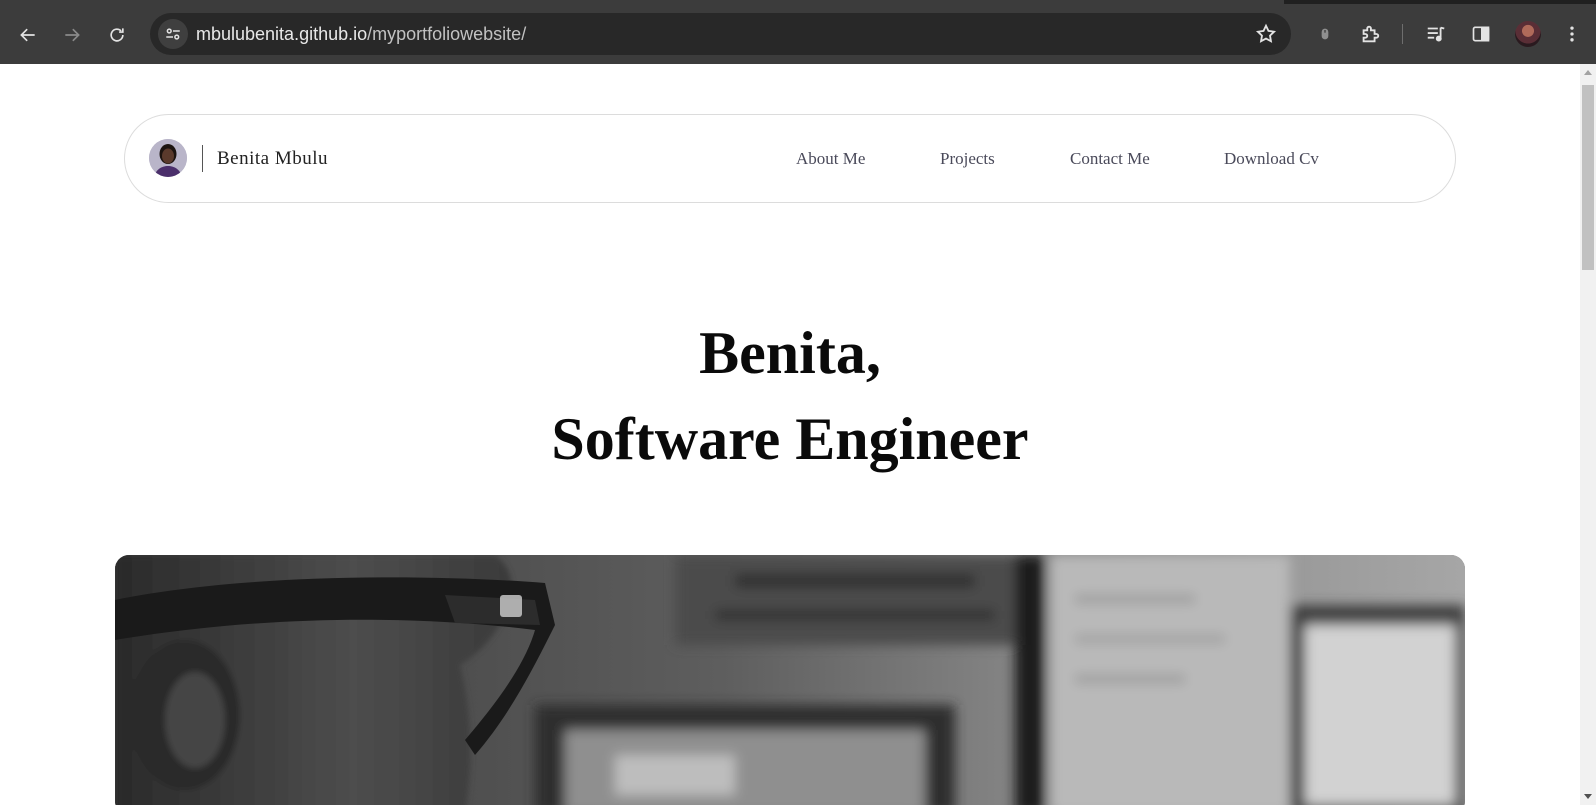 This screenshot has height=805, width=1596. What do you see at coordinates (1588, 796) in the screenshot?
I see `scroll-down-arrow-icon` at bounding box center [1588, 796].